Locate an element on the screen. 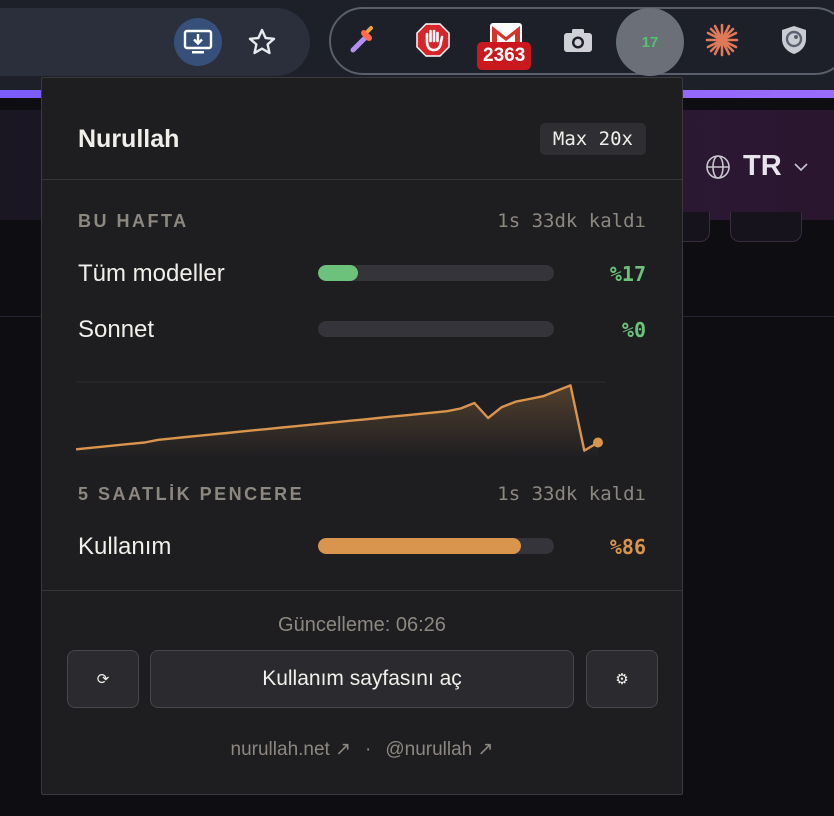 The image size is (834, 816). refresh-button: ⟳ is located at coordinates (103, 679).